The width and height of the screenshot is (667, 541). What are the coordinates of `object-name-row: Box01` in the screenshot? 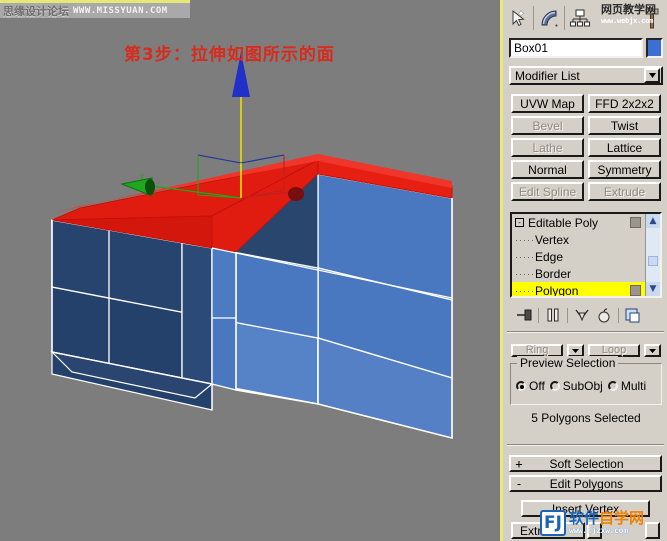 It's located at (586, 48).